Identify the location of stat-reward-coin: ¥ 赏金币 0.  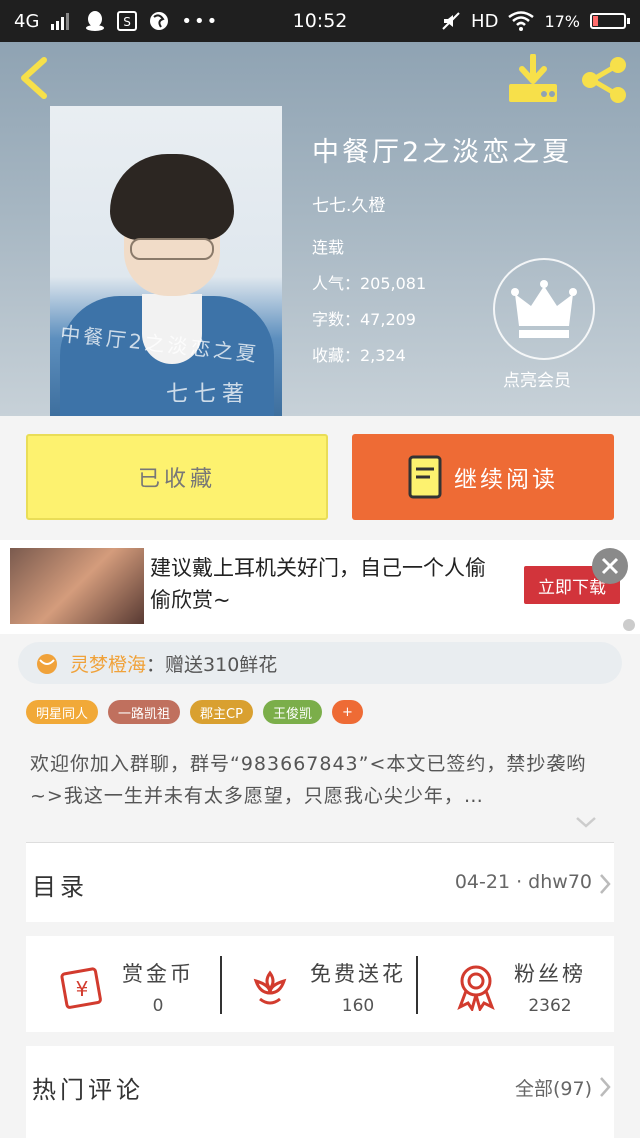
(126, 987).